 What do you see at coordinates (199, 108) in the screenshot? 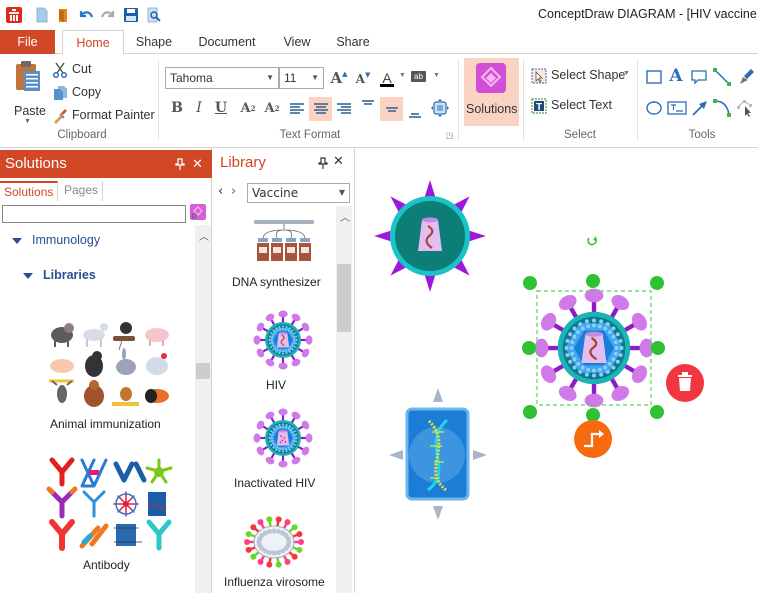
I see `italic-button: I` at bounding box center [199, 108].